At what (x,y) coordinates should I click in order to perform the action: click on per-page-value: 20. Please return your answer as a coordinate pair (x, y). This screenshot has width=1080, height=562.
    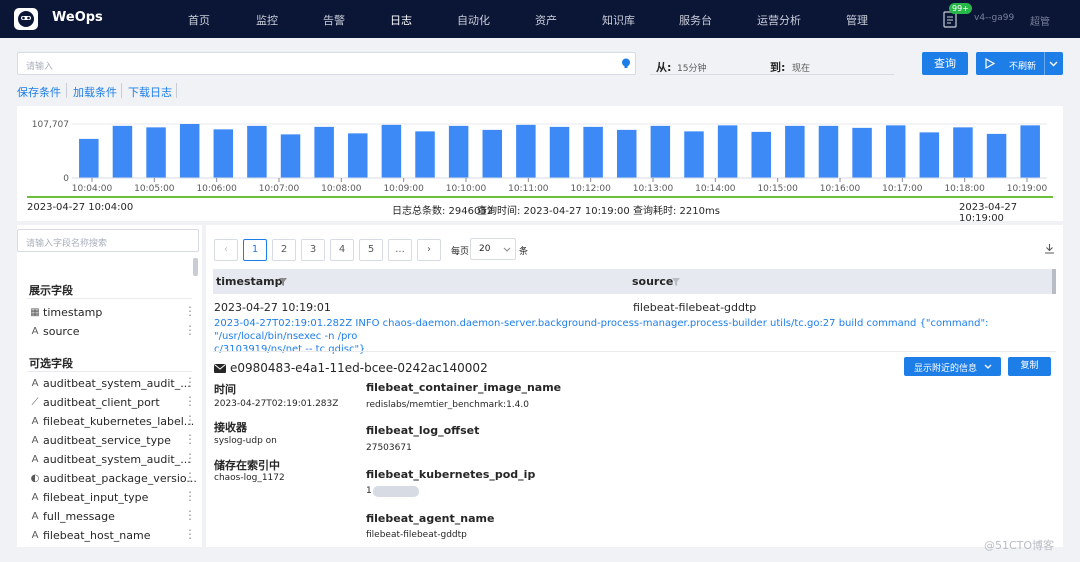
    Looking at the image, I should click on (485, 249).